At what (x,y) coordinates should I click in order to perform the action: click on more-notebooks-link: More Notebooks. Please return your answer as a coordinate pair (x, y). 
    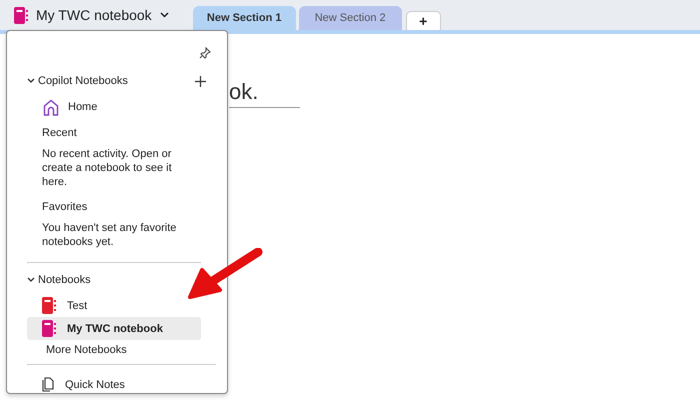
    Looking at the image, I should click on (127, 351).